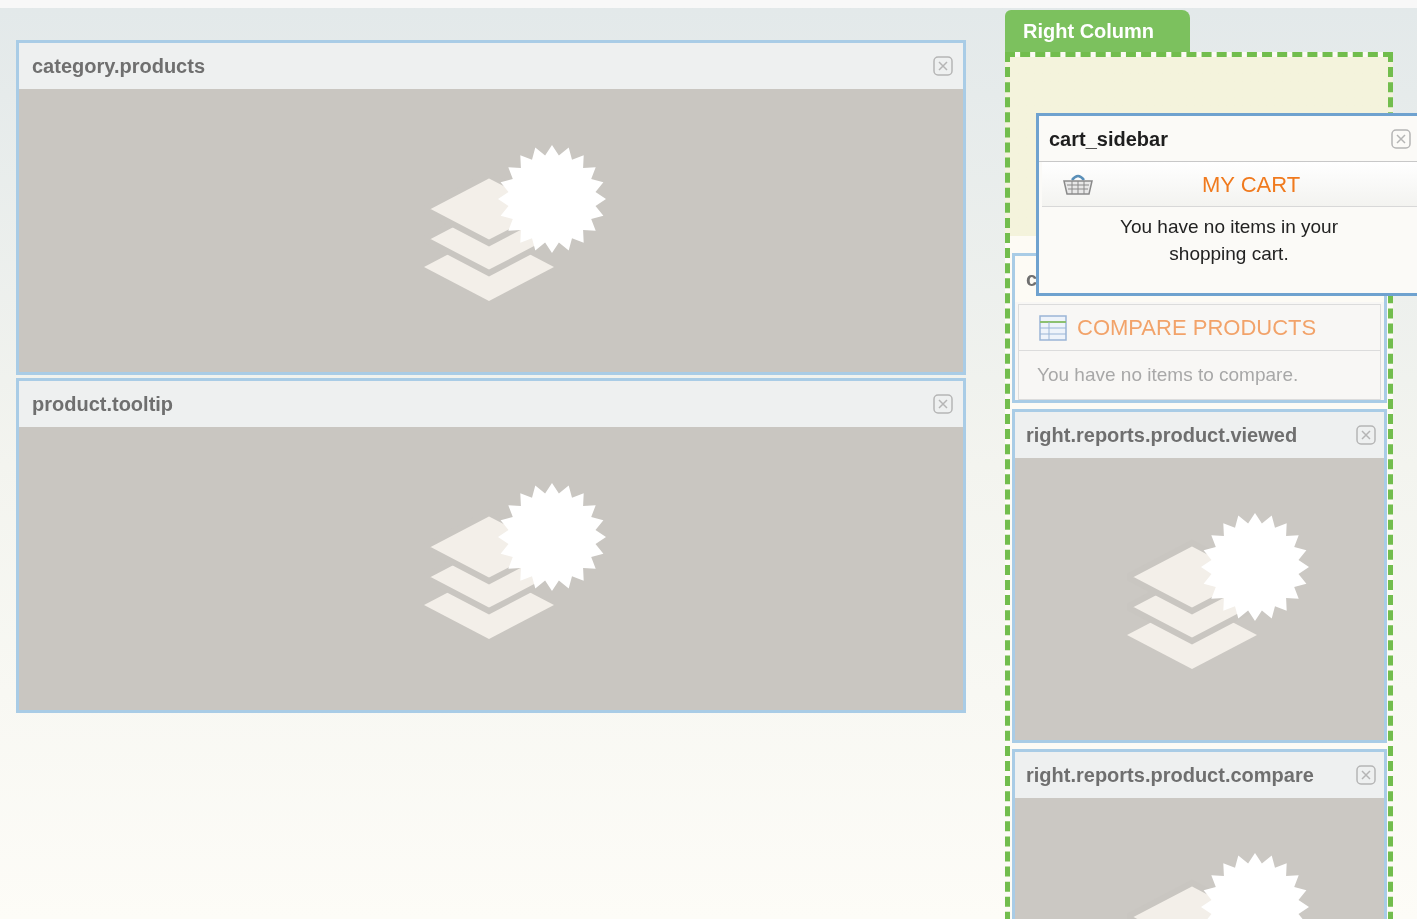 This screenshot has height=919, width=1417. I want to click on empty-message: You have no items in your shopping cart., so click(1229, 240).